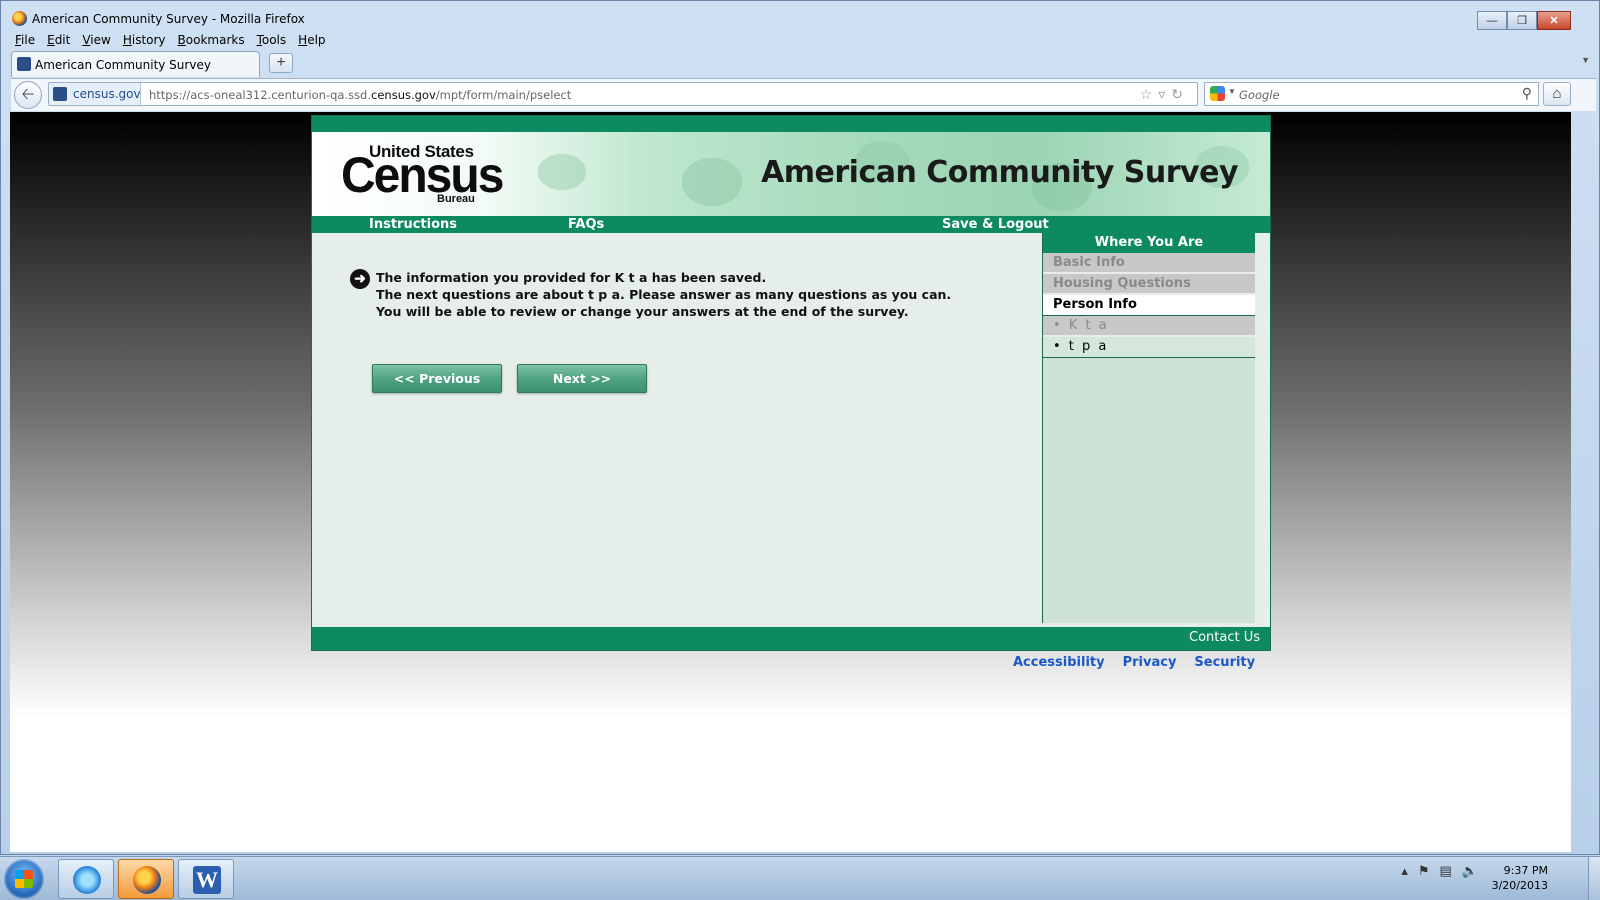  I want to click on instructions-link: Instructions, so click(413, 224).